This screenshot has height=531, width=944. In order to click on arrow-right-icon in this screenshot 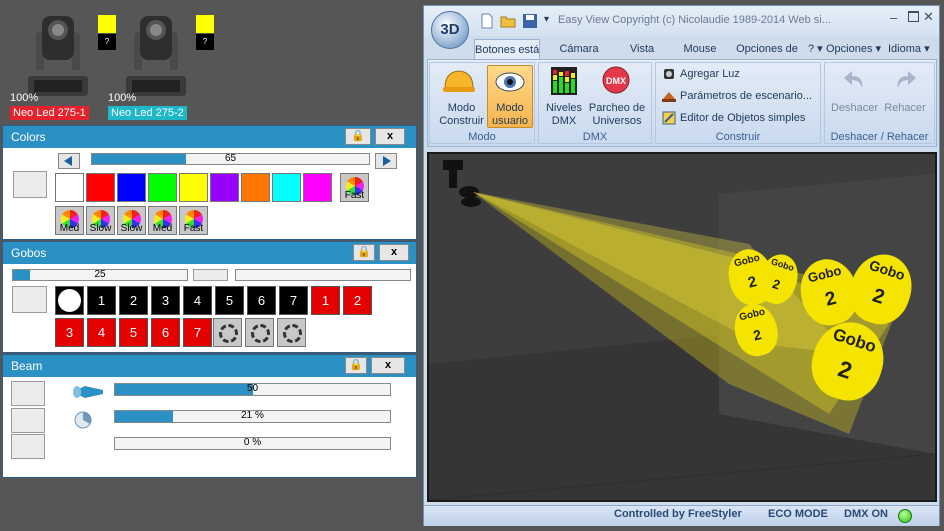, I will do `click(387, 161)`.